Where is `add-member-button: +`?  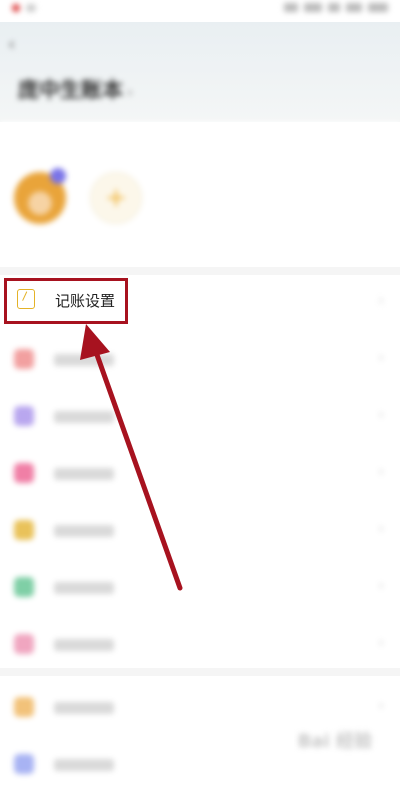 add-member-button: + is located at coordinates (116, 198).